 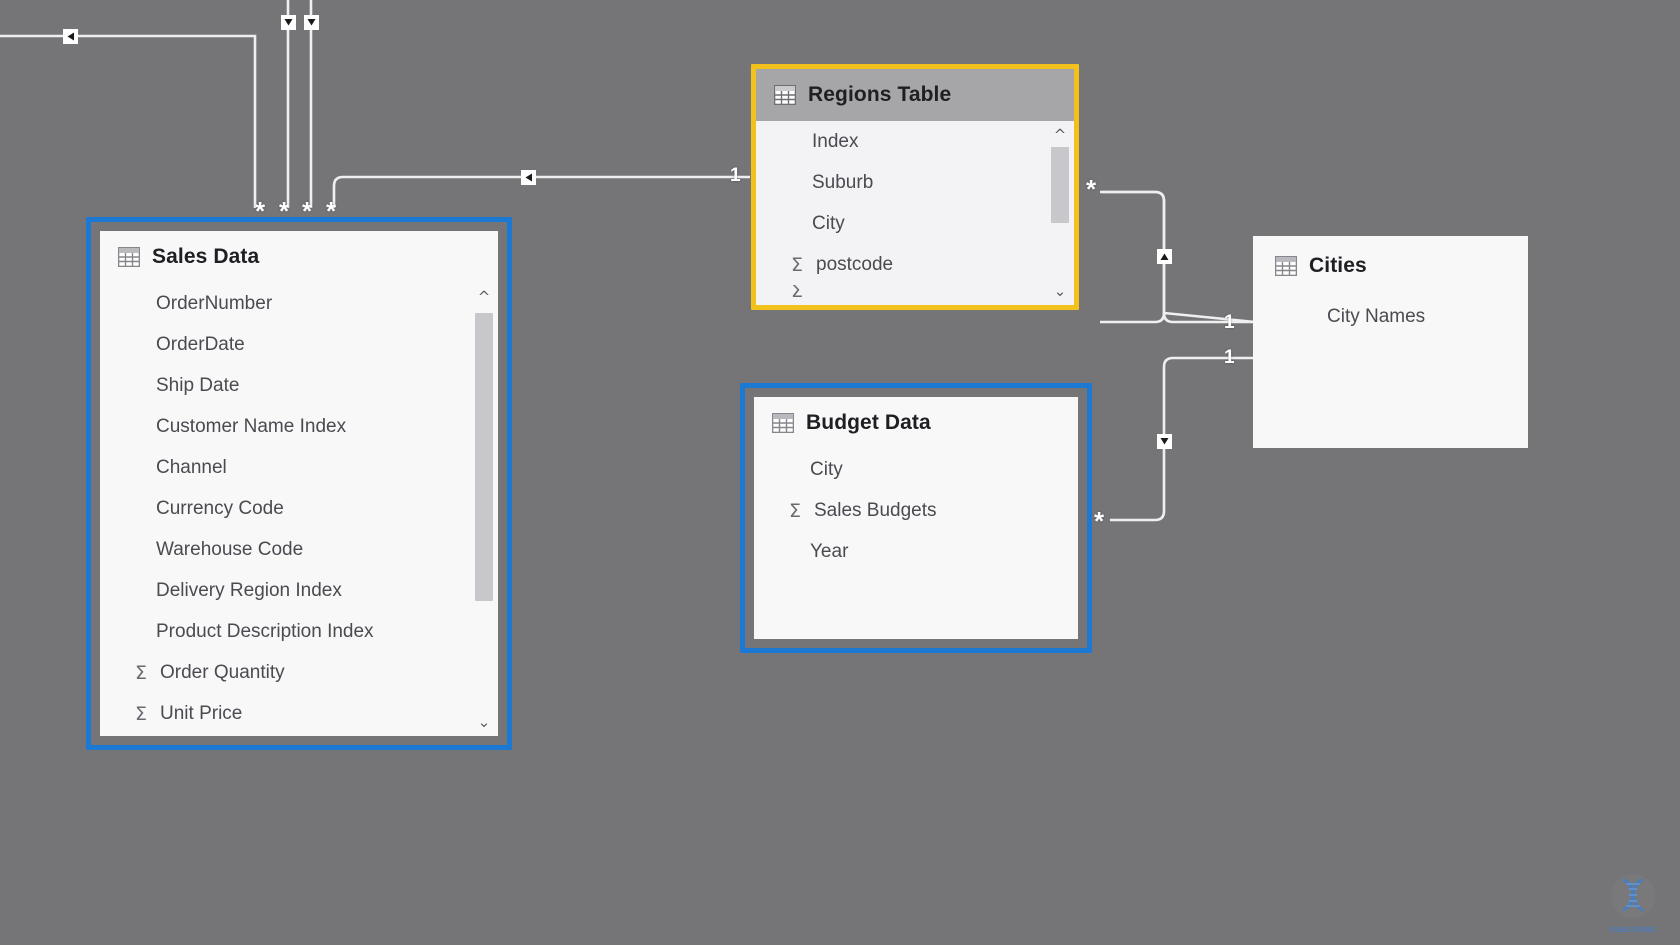 I want to click on field-row: Σ Unit Price, so click(x=299, y=713).